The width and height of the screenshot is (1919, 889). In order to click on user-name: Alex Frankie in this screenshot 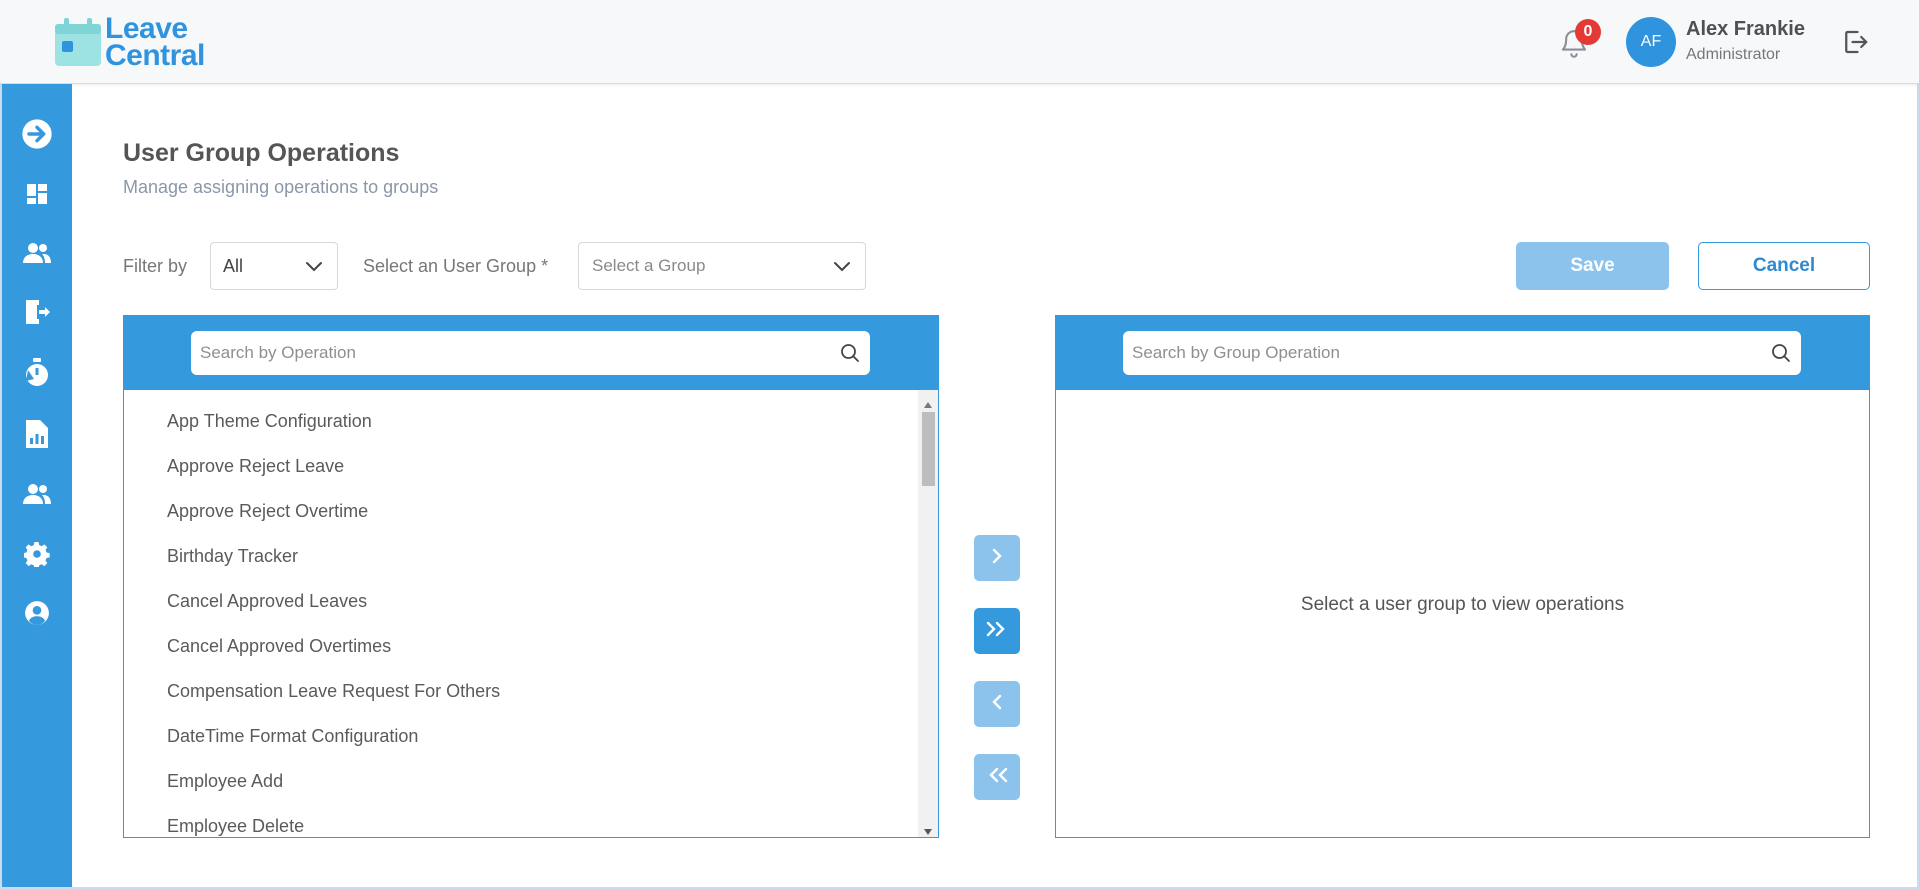, I will do `click(1745, 29)`.